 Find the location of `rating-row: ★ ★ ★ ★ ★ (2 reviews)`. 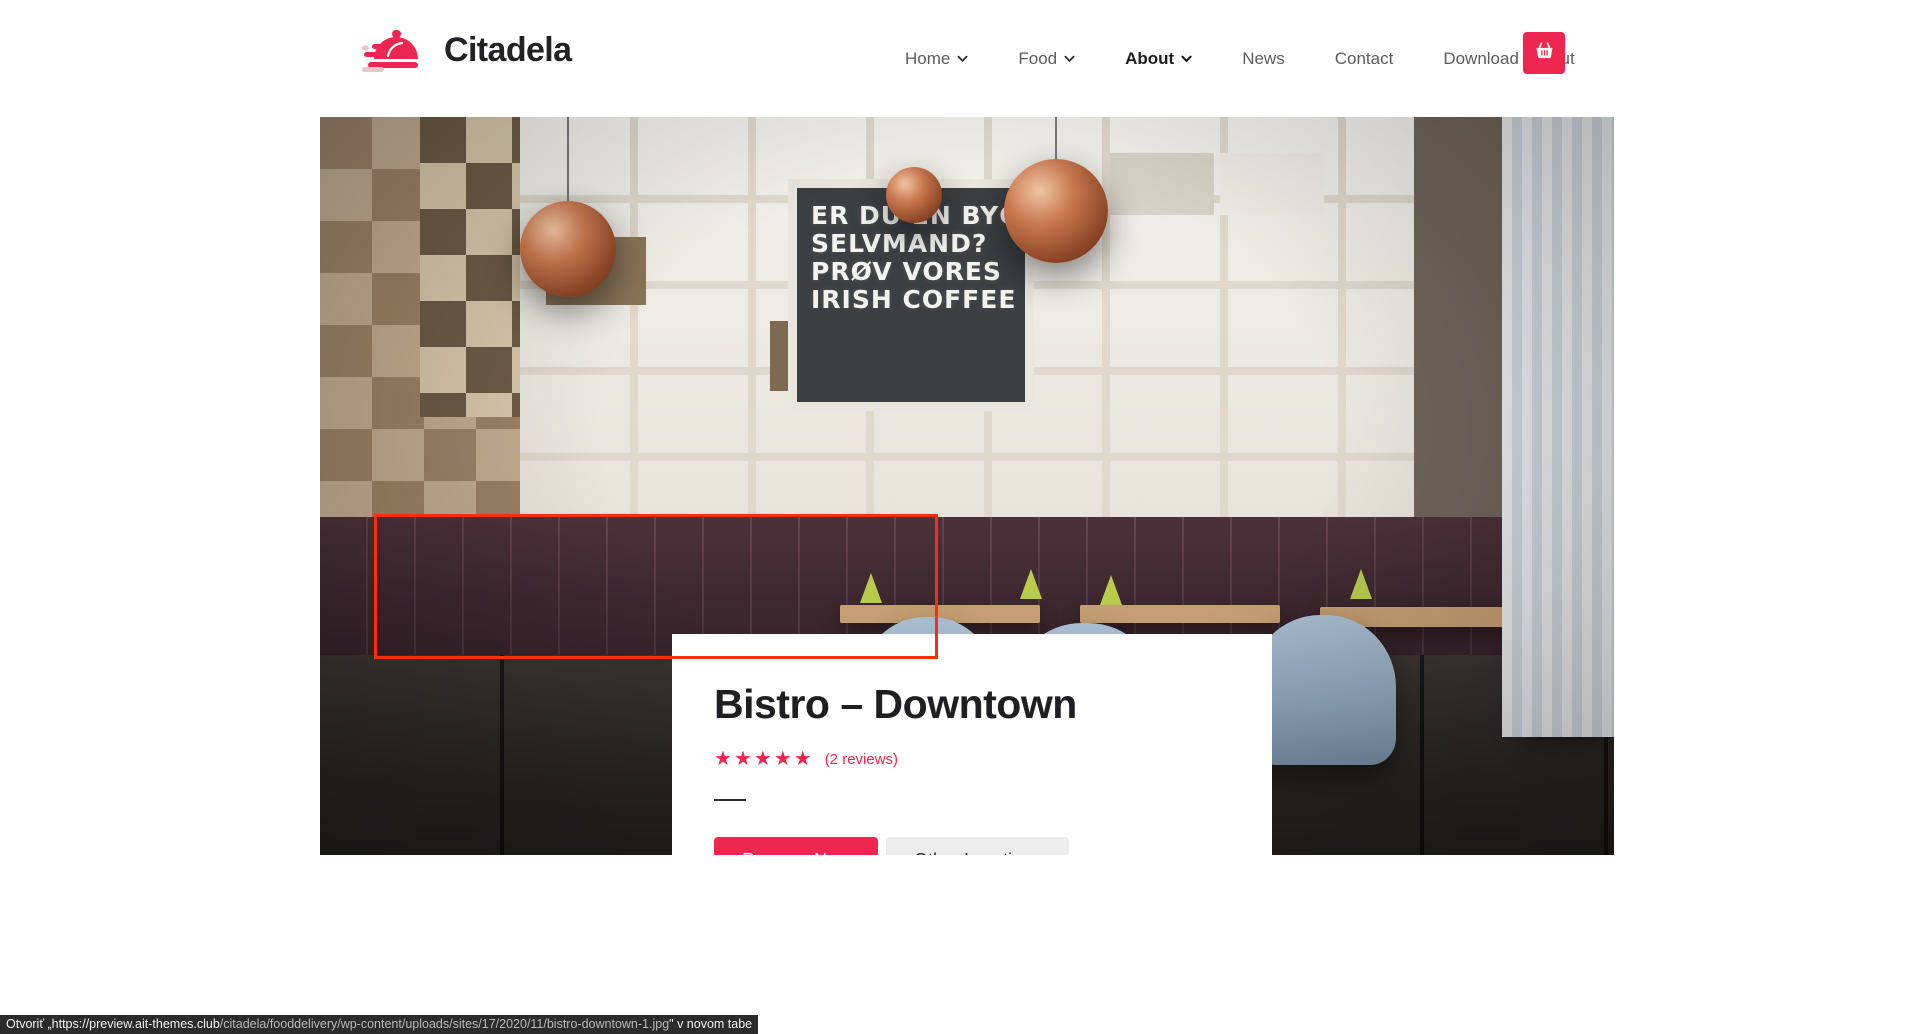

rating-row: ★ ★ ★ ★ ★ (2 reviews) is located at coordinates (806, 759).